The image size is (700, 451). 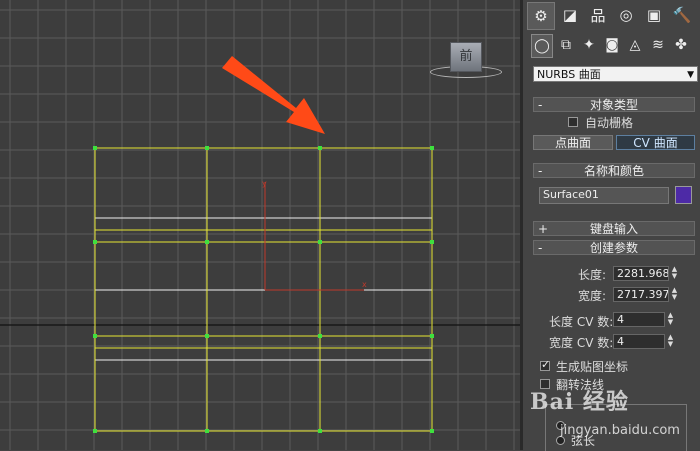 I want to click on hammer-icon: 🔨, so click(x=682, y=15).